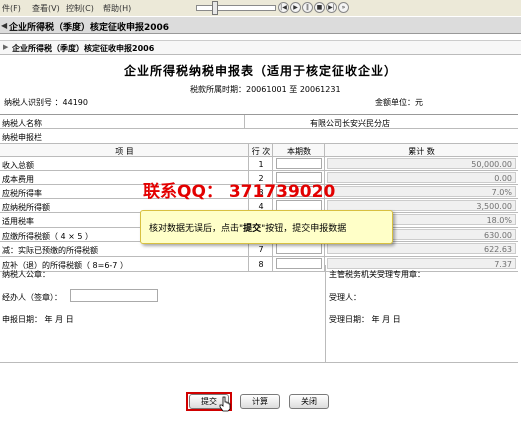  Describe the element at coordinates (80, 8) in the screenshot. I see `menu-control: 控制(C)` at that location.